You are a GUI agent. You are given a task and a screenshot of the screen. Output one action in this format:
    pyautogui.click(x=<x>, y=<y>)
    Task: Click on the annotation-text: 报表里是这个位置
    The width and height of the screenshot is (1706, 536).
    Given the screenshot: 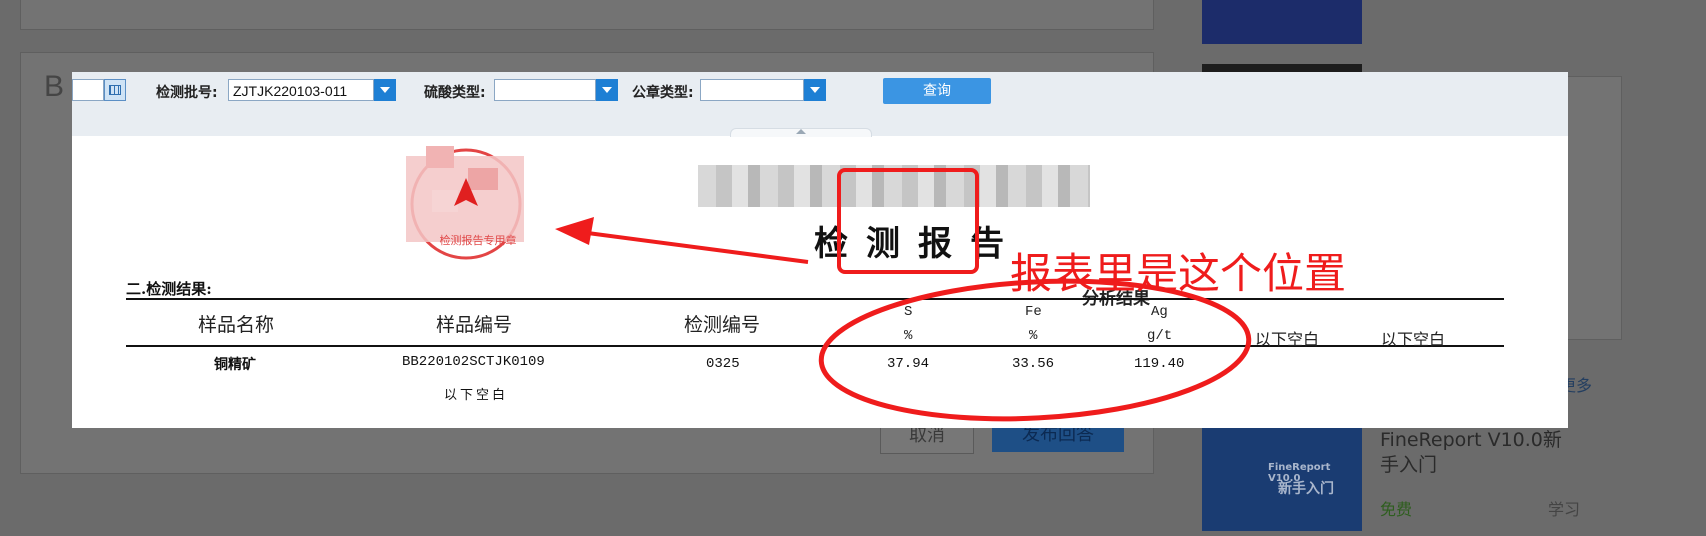 What is the action you would take?
    pyautogui.click(x=1178, y=273)
    